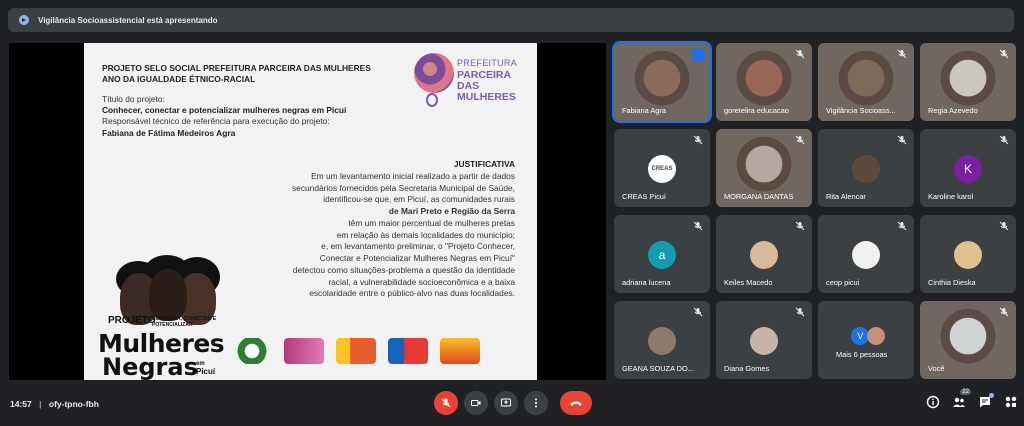 This screenshot has width=1024, height=426. I want to click on logo-pref-top: PREFEITURA, so click(487, 63).